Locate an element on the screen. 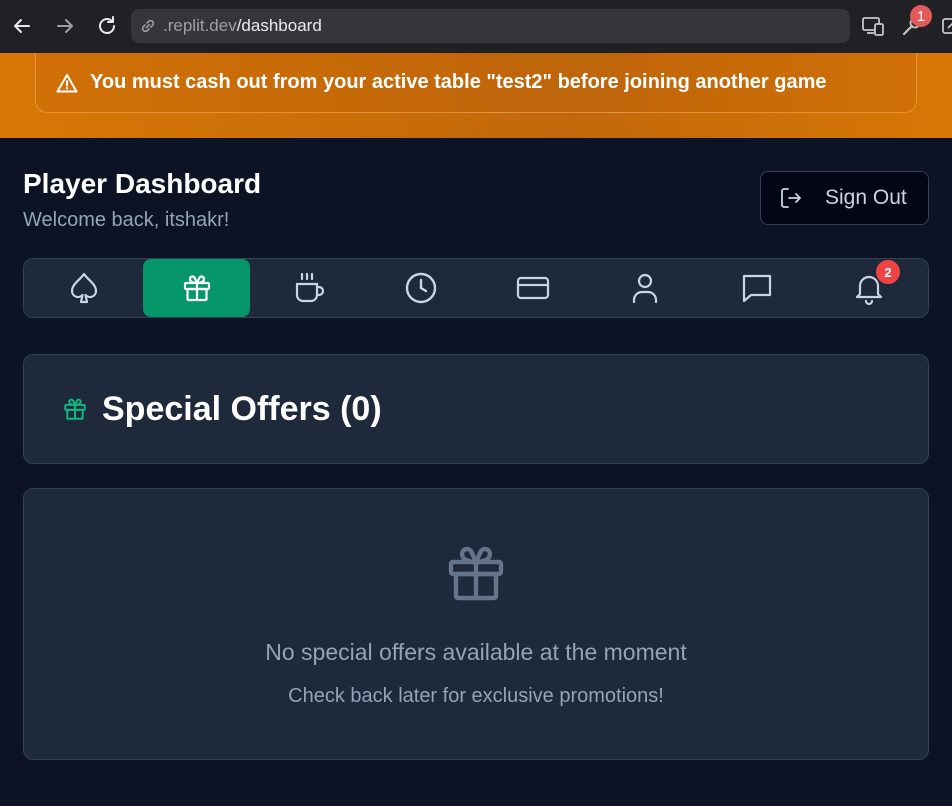 This screenshot has height=806, width=952. tab-payments is located at coordinates (532, 288).